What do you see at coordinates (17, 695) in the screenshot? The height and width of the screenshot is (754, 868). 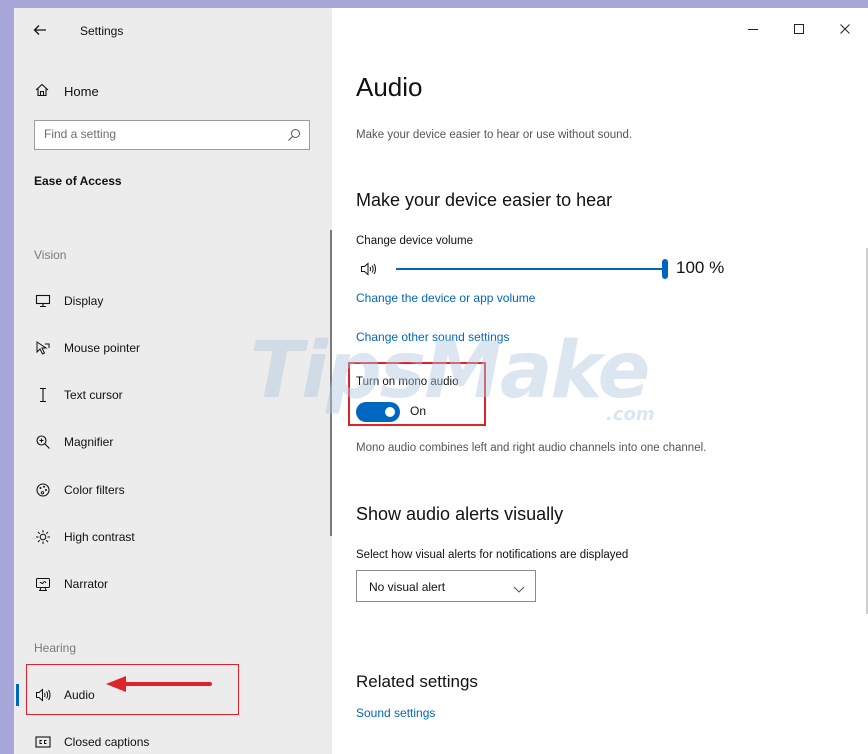 I see `selection-indicator` at bounding box center [17, 695].